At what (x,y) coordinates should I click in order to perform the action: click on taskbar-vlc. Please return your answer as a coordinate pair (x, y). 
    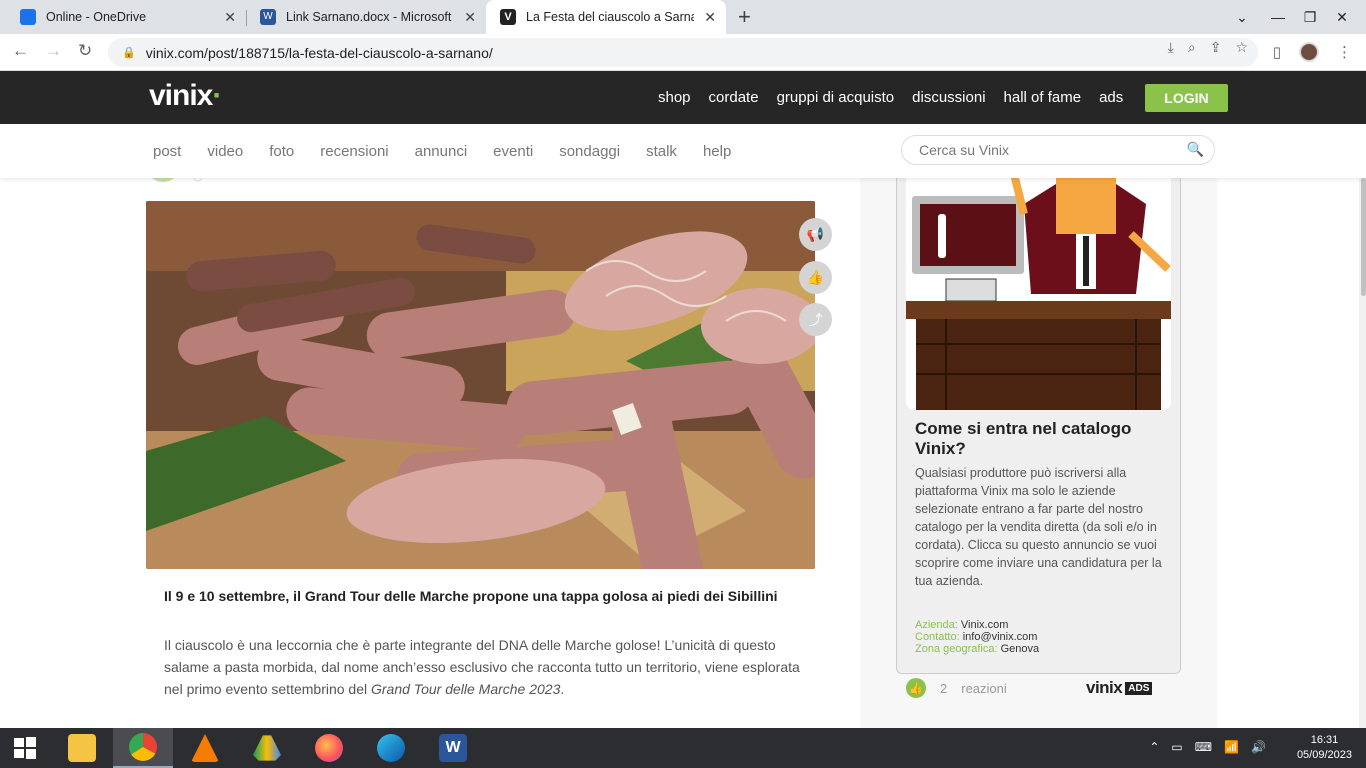
    Looking at the image, I should click on (205, 748).